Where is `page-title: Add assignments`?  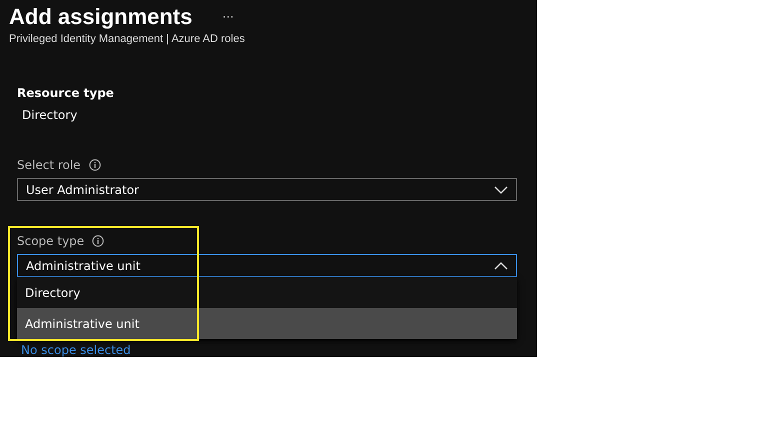
page-title: Add assignments is located at coordinates (100, 17).